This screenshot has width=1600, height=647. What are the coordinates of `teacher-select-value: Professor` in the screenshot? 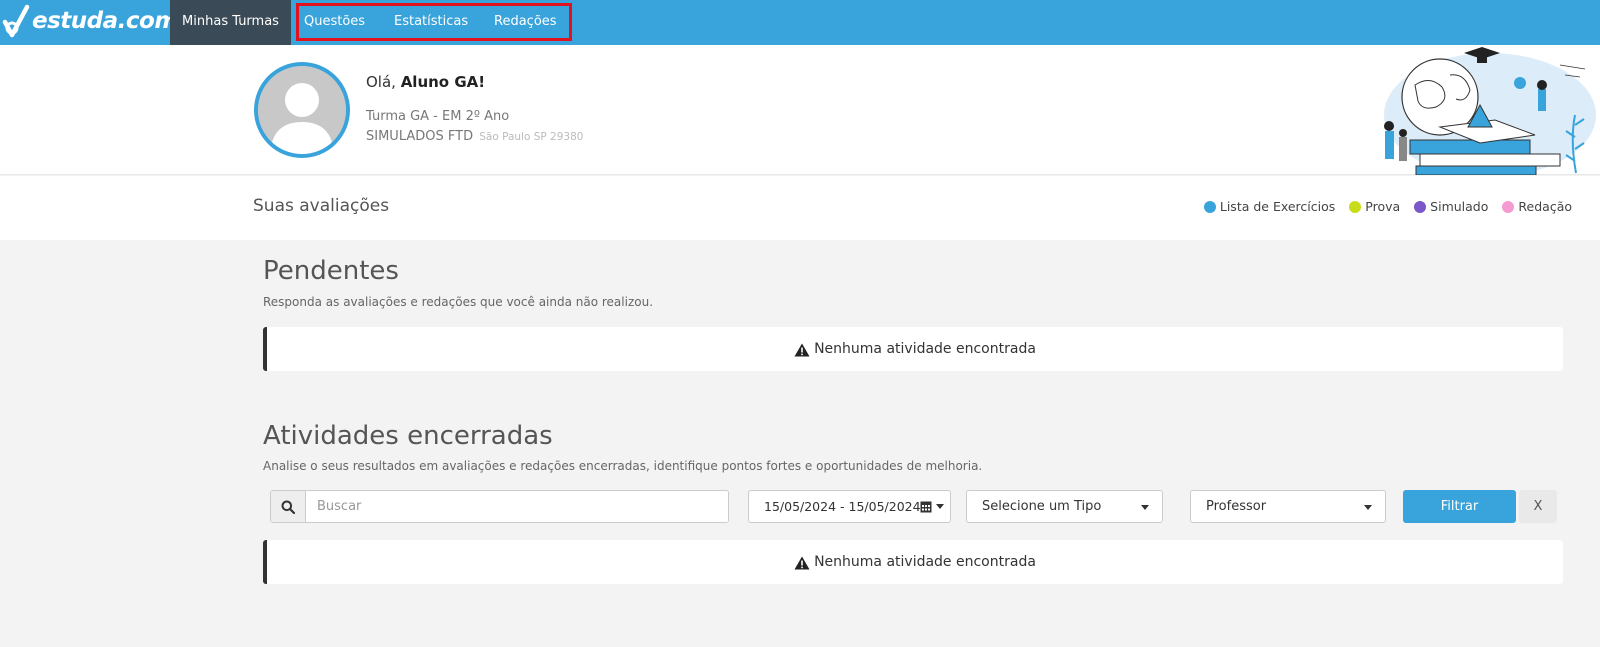 It's located at (1236, 506).